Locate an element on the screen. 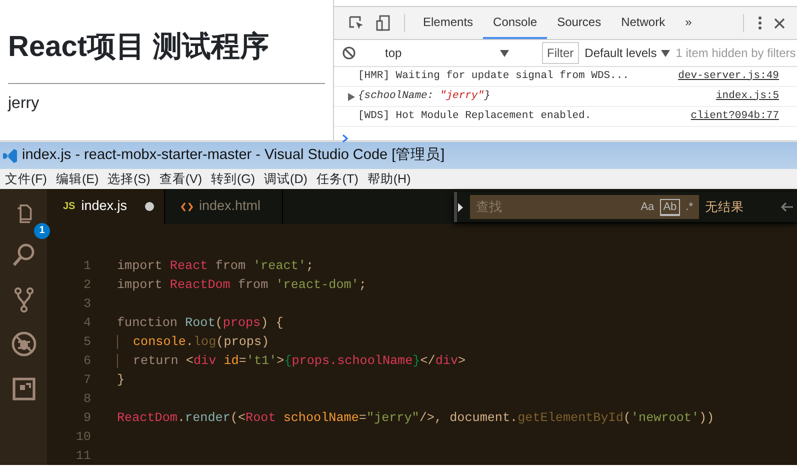 Image resolution: width=797 pixels, height=467 pixels. source-link: client?094b:77 is located at coordinates (734, 116).